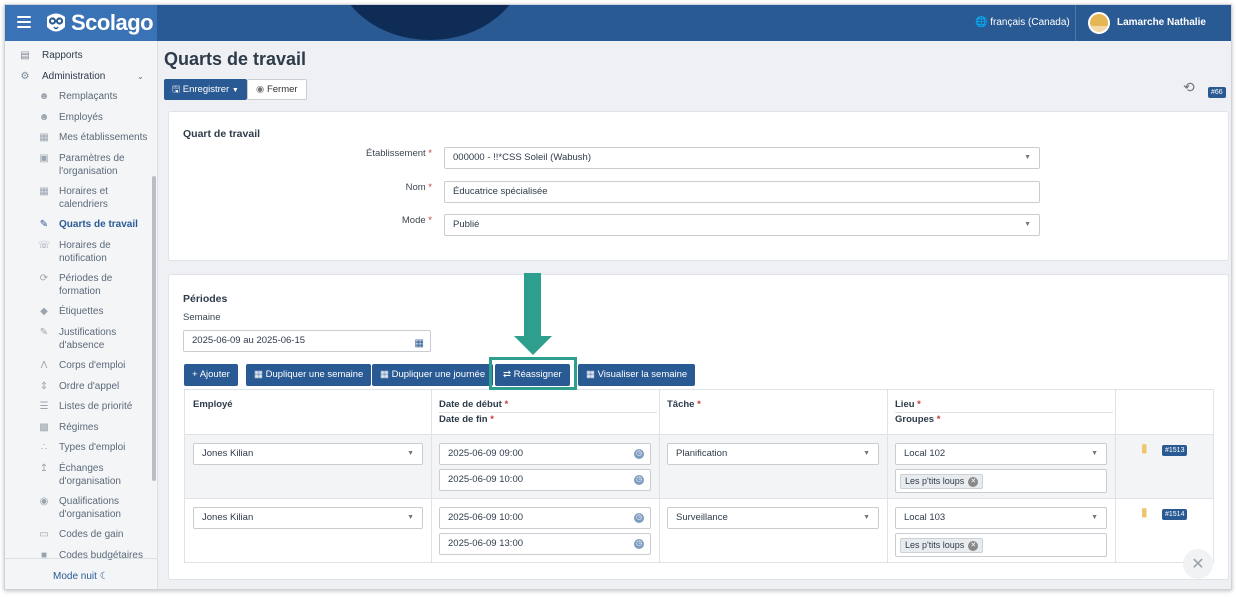 This screenshot has width=1236, height=597. What do you see at coordinates (214, 374) in the screenshot?
I see `add-label: Ajouter` at bounding box center [214, 374].